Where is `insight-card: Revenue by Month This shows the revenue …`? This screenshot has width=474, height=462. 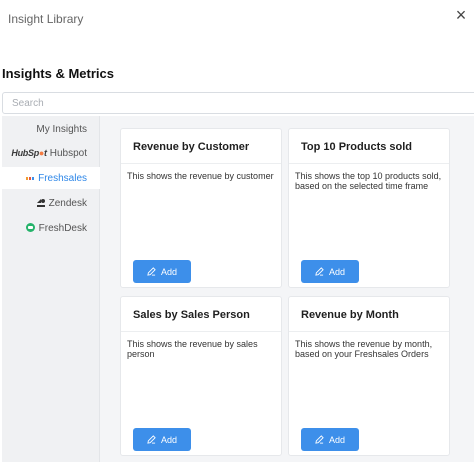
insight-card: Revenue by Month This shows the revenue … is located at coordinates (369, 376).